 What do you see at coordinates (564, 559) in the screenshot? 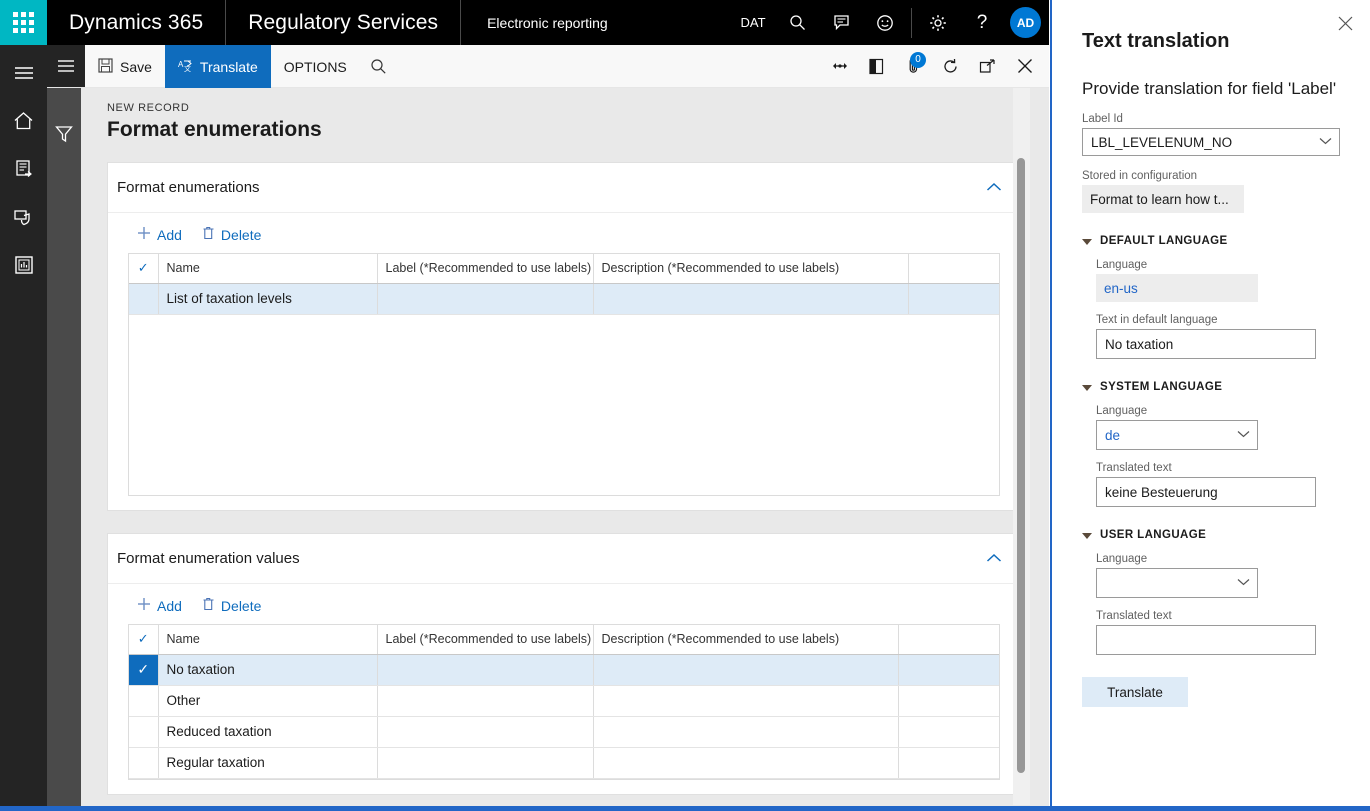
I see `section2-header: Format enumeration values` at bounding box center [564, 559].